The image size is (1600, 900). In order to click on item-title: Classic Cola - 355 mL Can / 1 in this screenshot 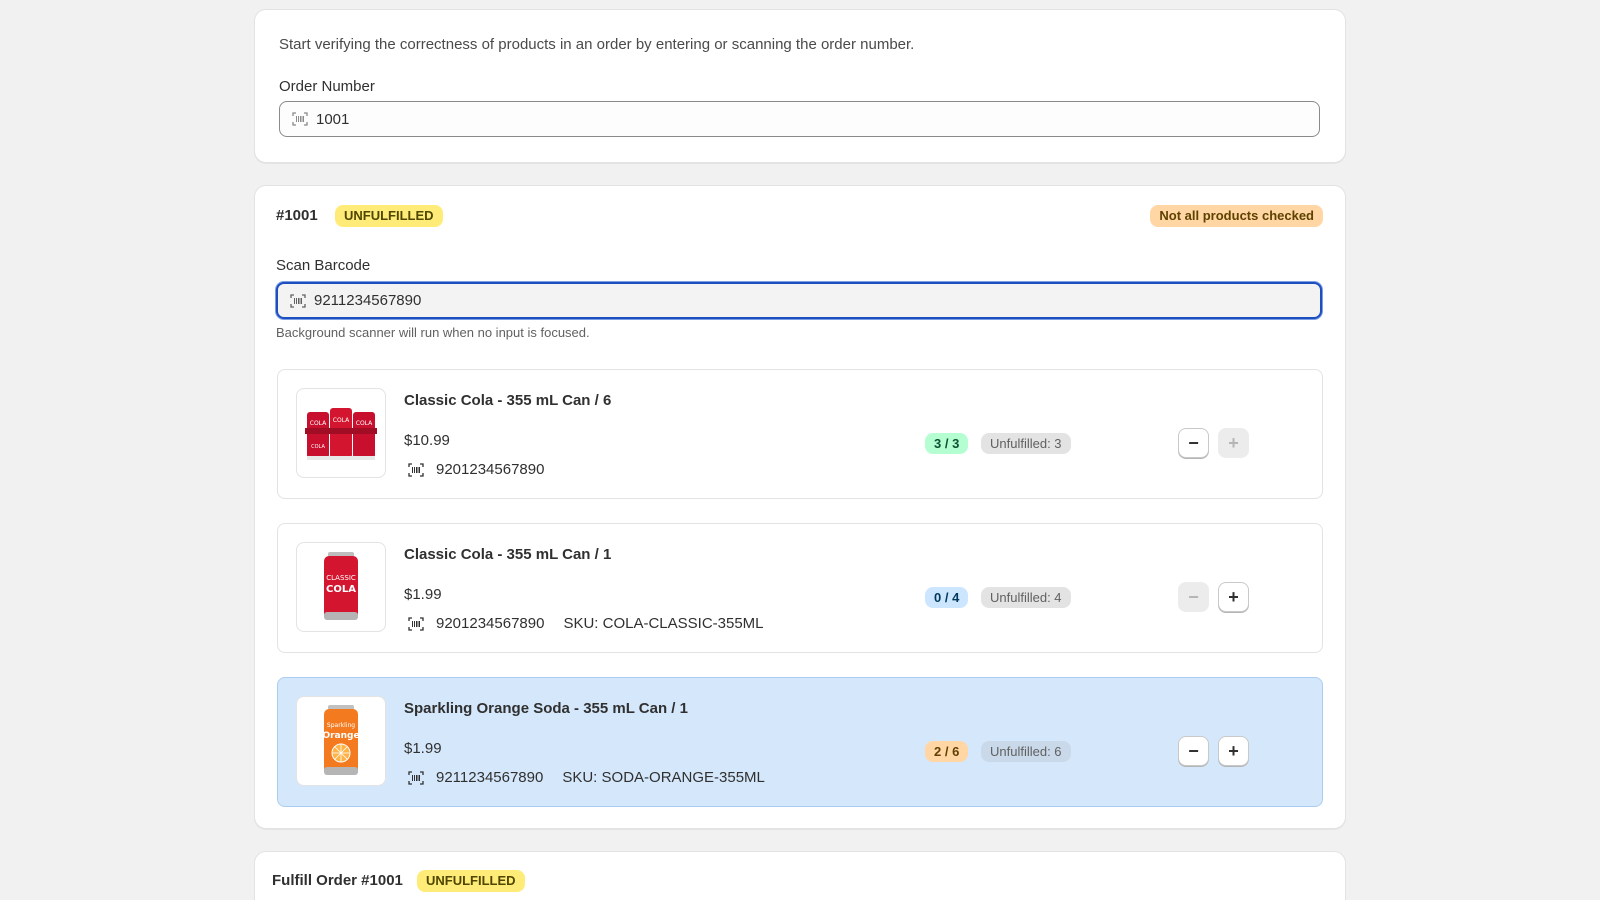, I will do `click(508, 554)`.